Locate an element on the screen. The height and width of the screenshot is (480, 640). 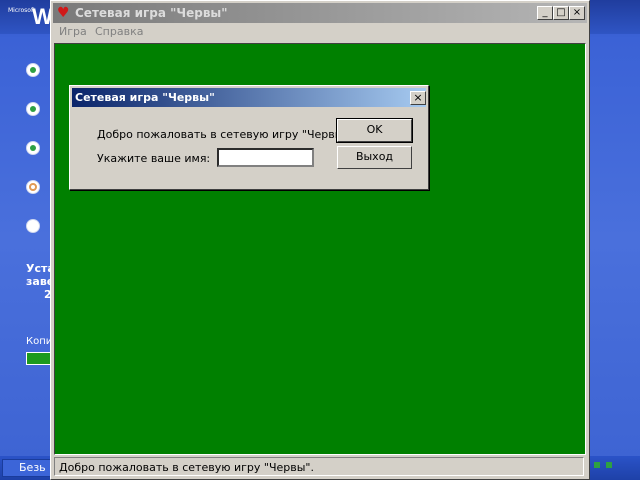
setup-step-5-icon is located at coordinates (33, 226).